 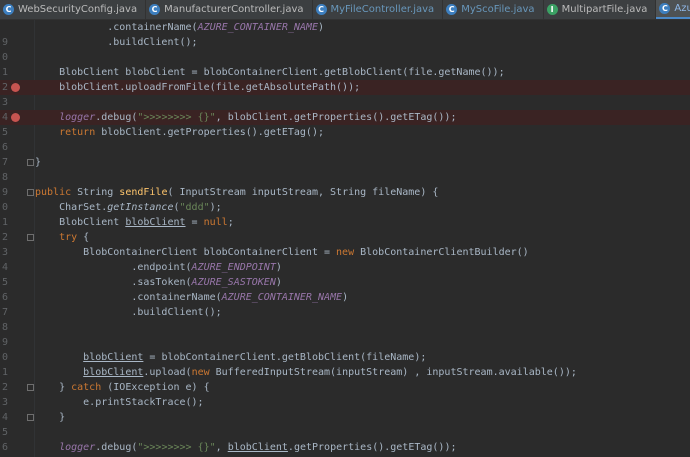 I want to click on code-text: BlobClient blobClient = null;, so click(x=134, y=222).